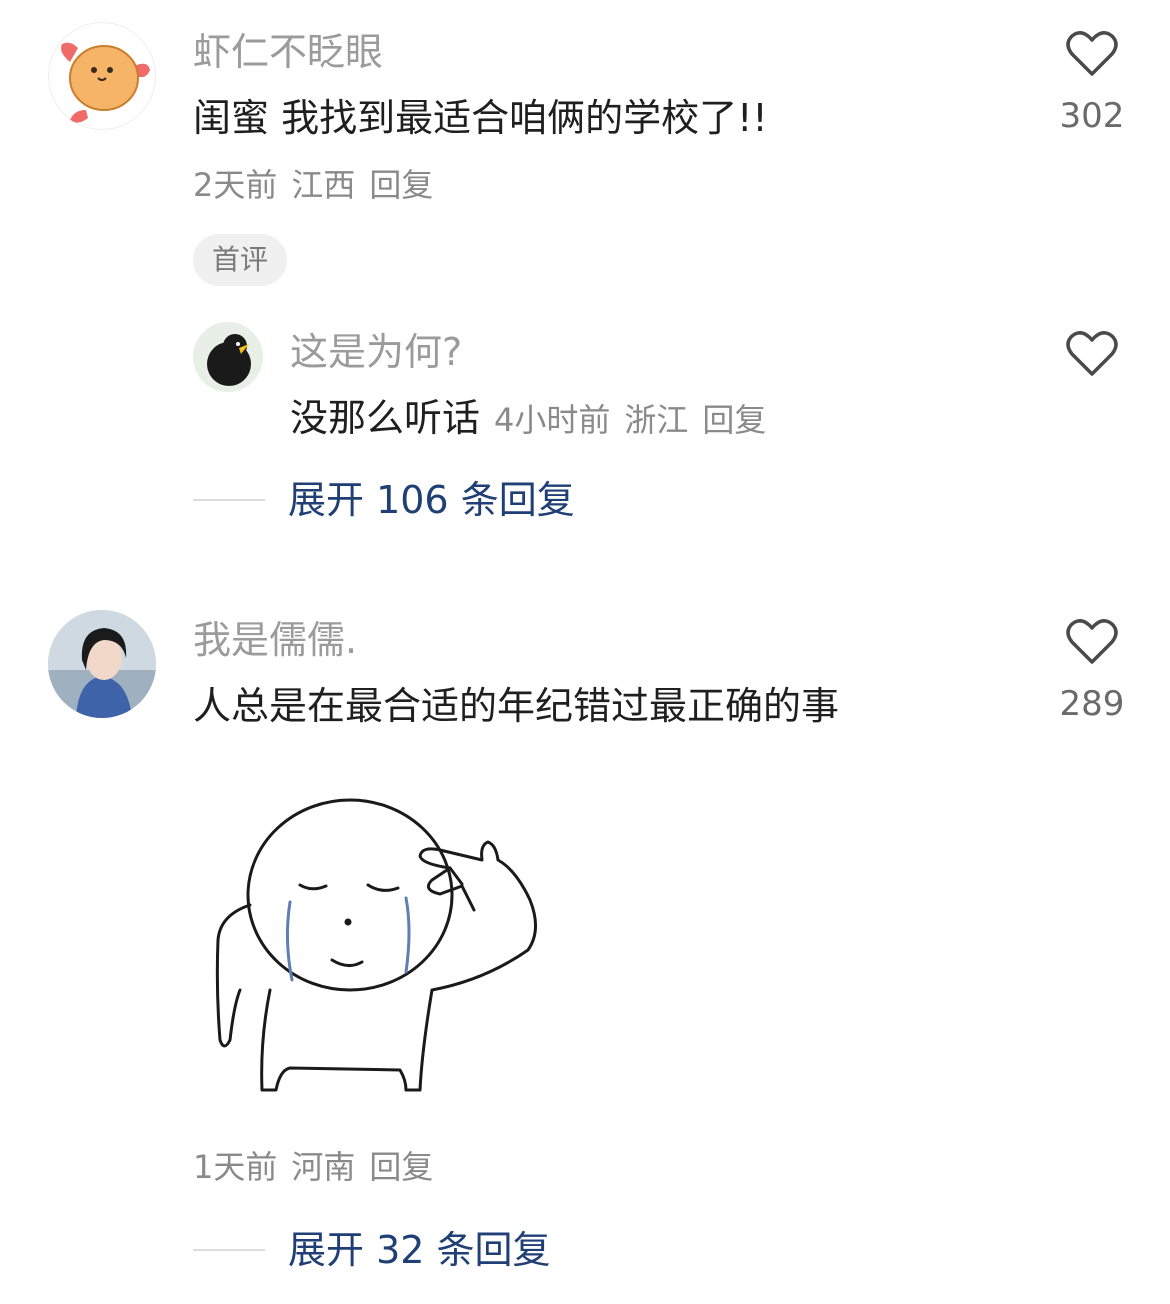 This screenshot has width=1170, height=1304. I want to click on reply-avatar, so click(228, 357).